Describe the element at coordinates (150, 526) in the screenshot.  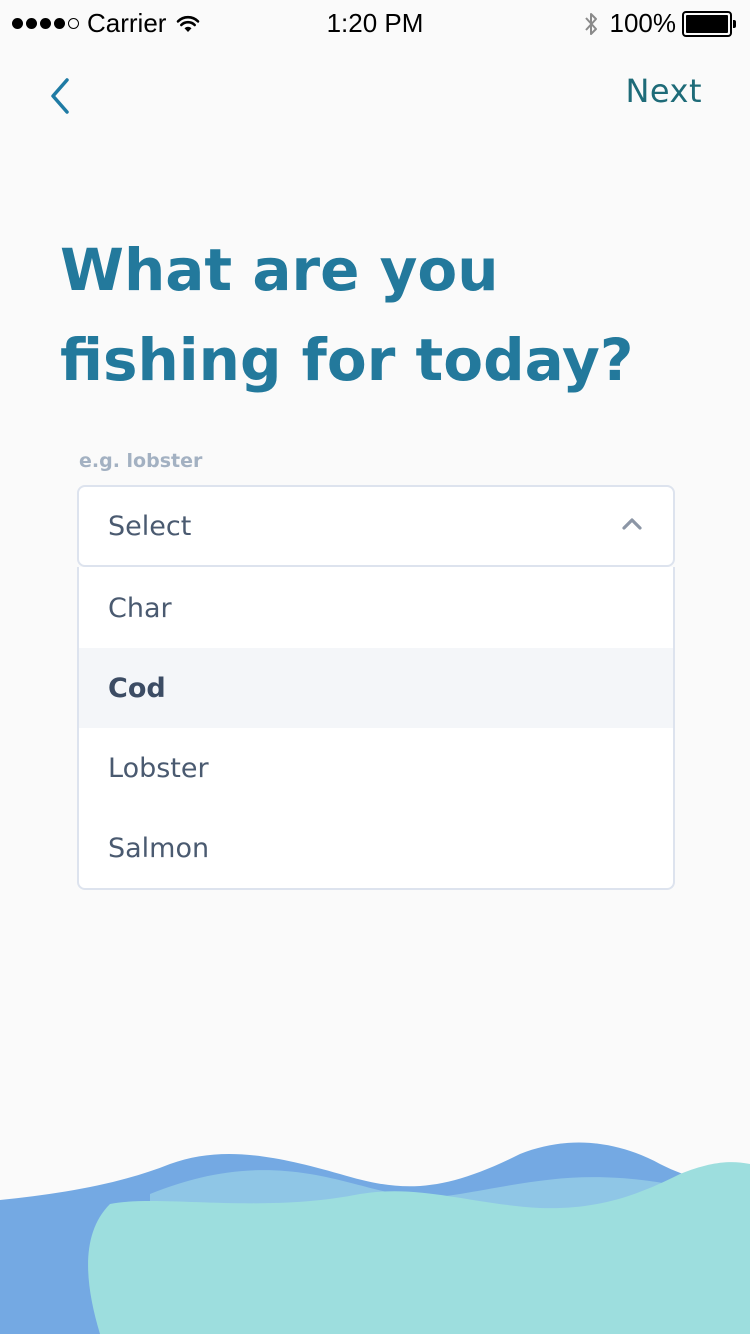
I see `select-value: Select` at that location.